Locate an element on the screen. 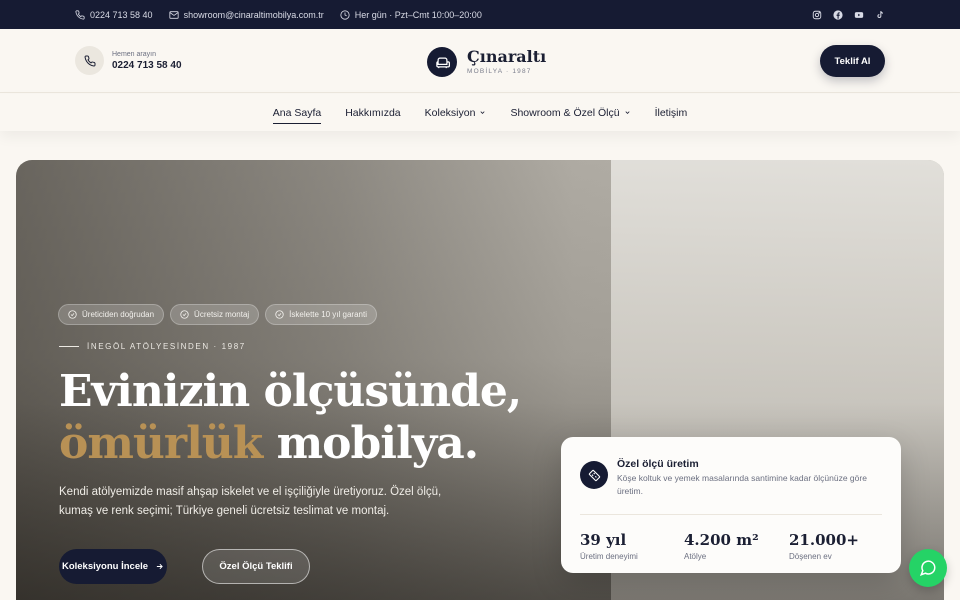 Image resolution: width=960 pixels, height=600 pixels. stat-value: 39 yıl is located at coordinates (603, 540).